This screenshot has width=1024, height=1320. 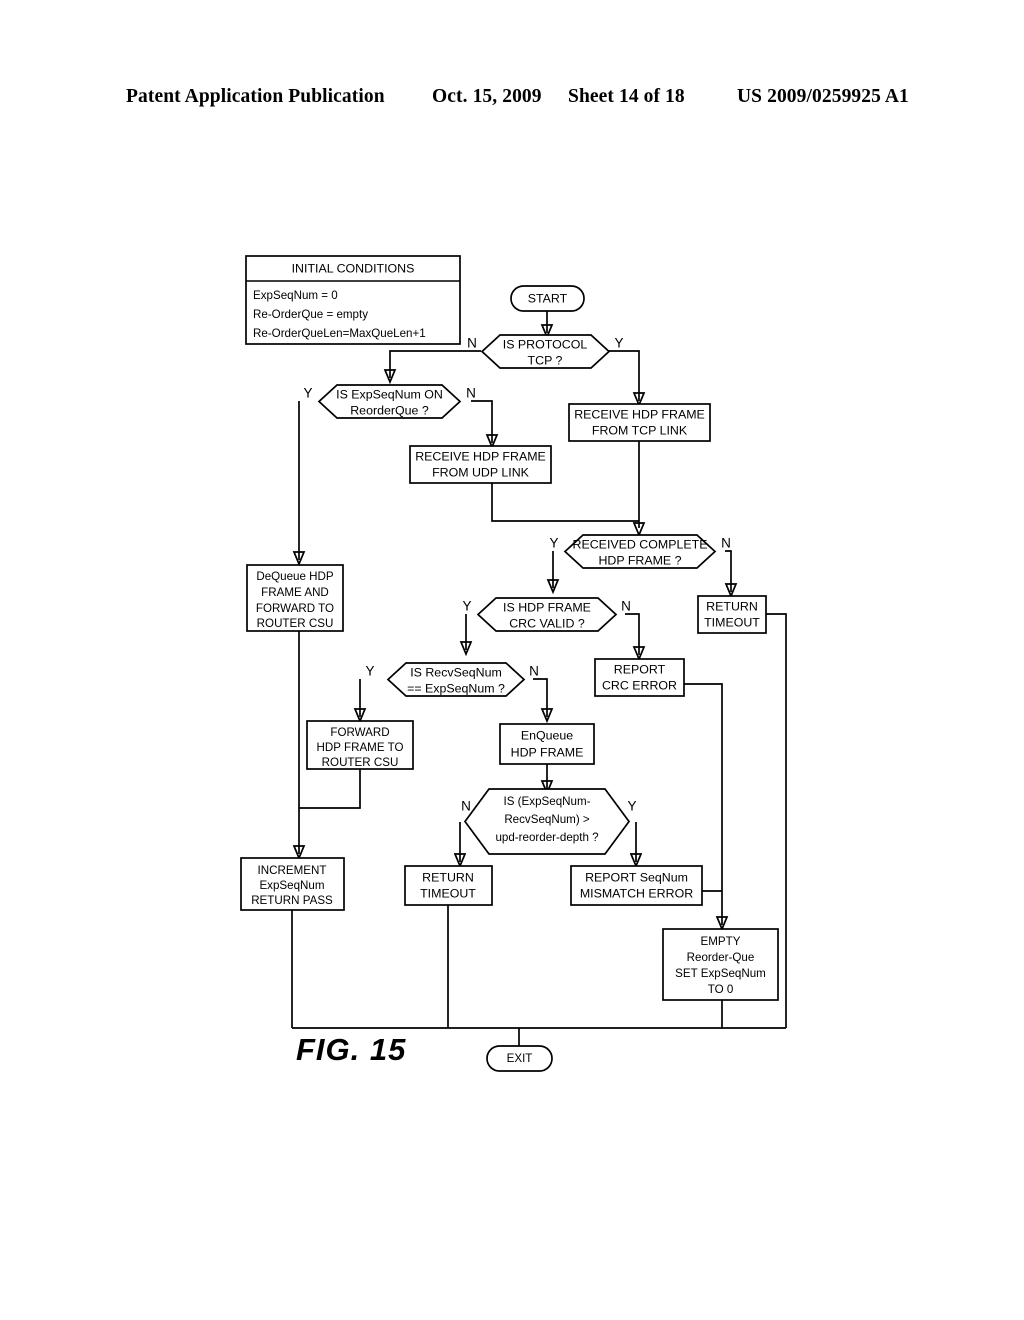 What do you see at coordinates (565, 502) in the screenshot?
I see `connector-receive-udp-to-merge` at bounding box center [565, 502].